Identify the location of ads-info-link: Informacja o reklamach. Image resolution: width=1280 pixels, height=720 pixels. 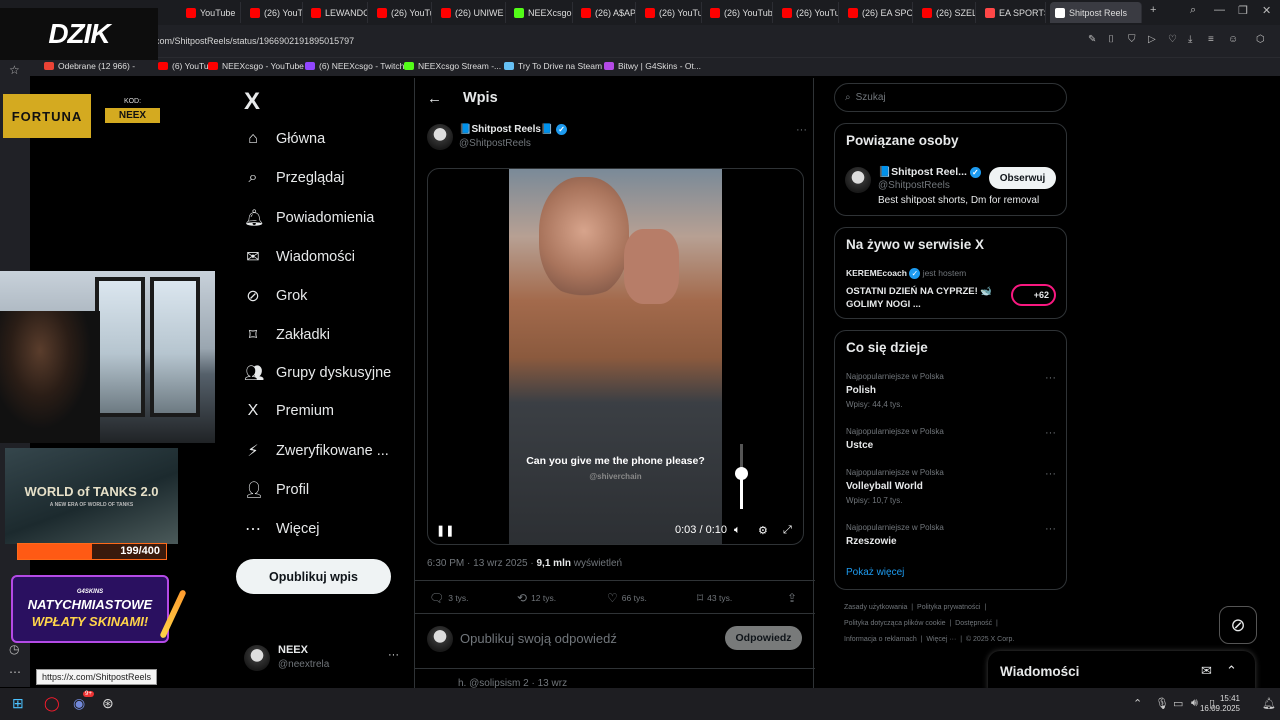
(880, 639).